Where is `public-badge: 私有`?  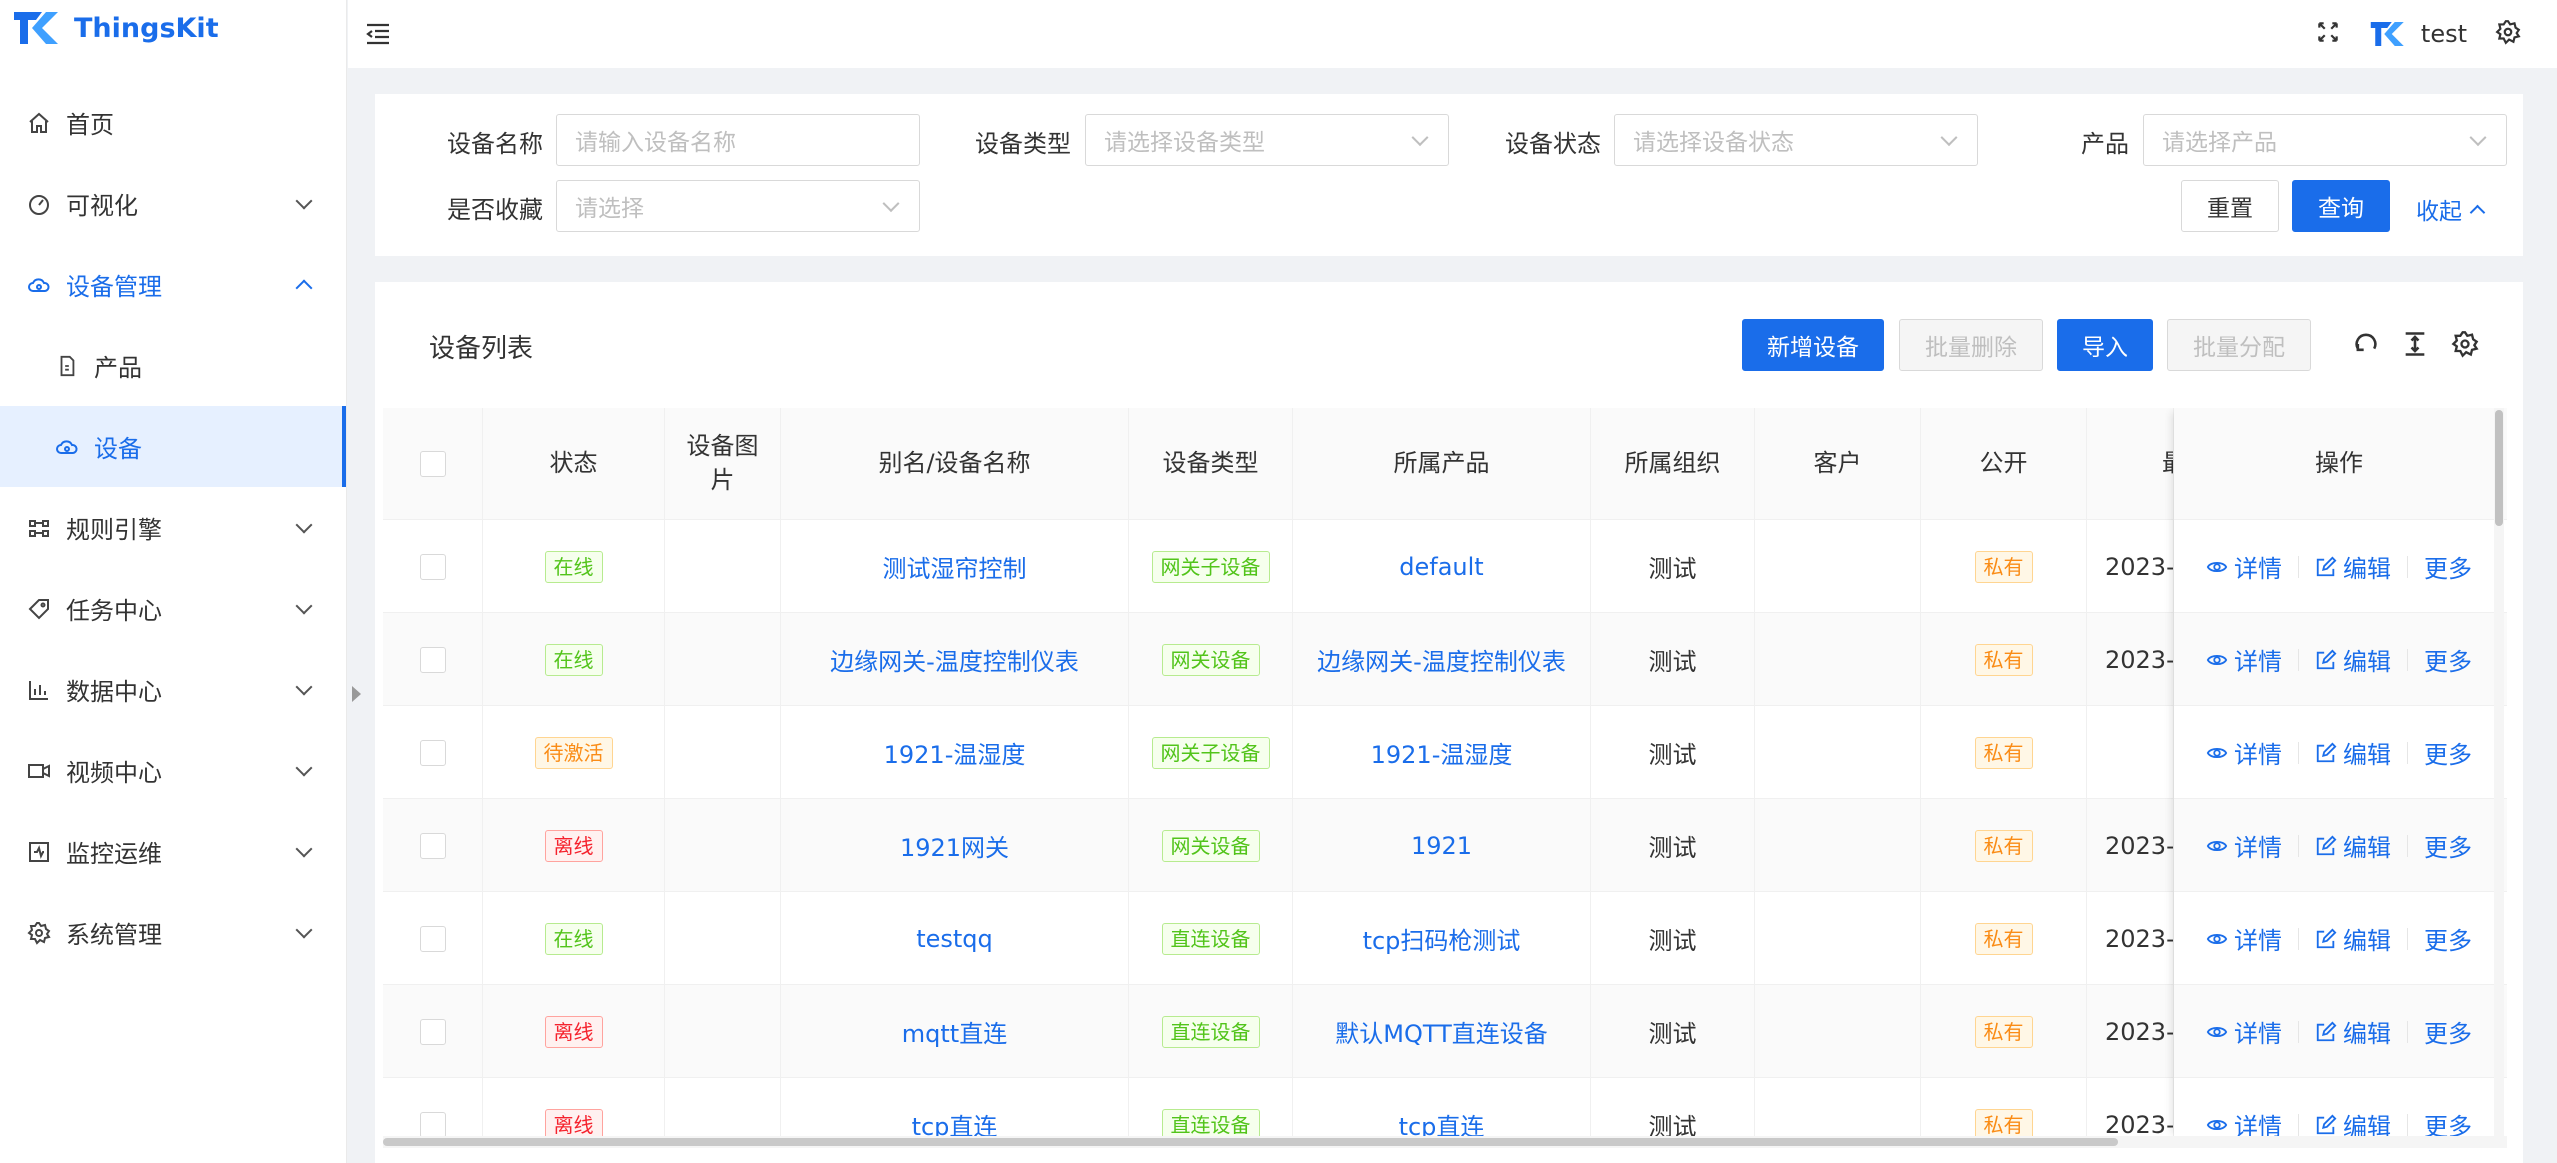
public-badge: 私有 is located at coordinates (2003, 566).